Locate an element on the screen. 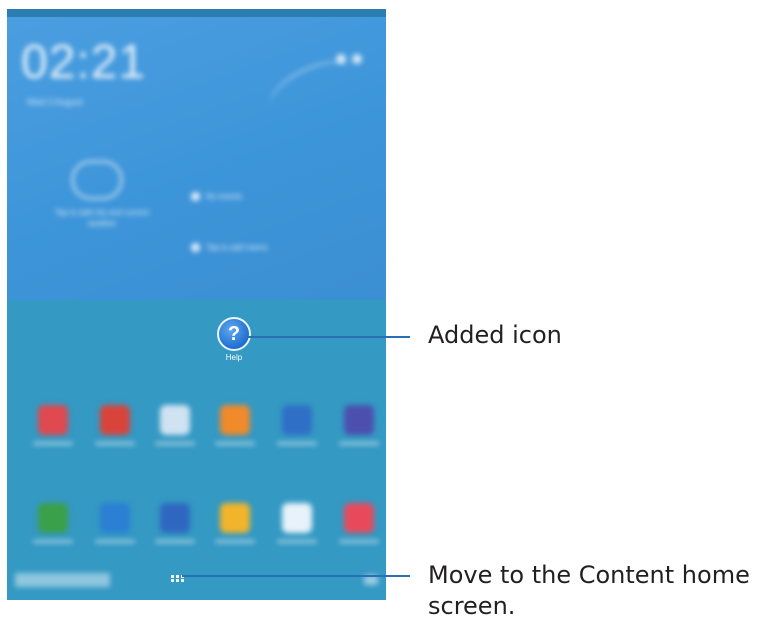 The width and height of the screenshot is (772, 630). settings-icon is located at coordinates (357, 59).